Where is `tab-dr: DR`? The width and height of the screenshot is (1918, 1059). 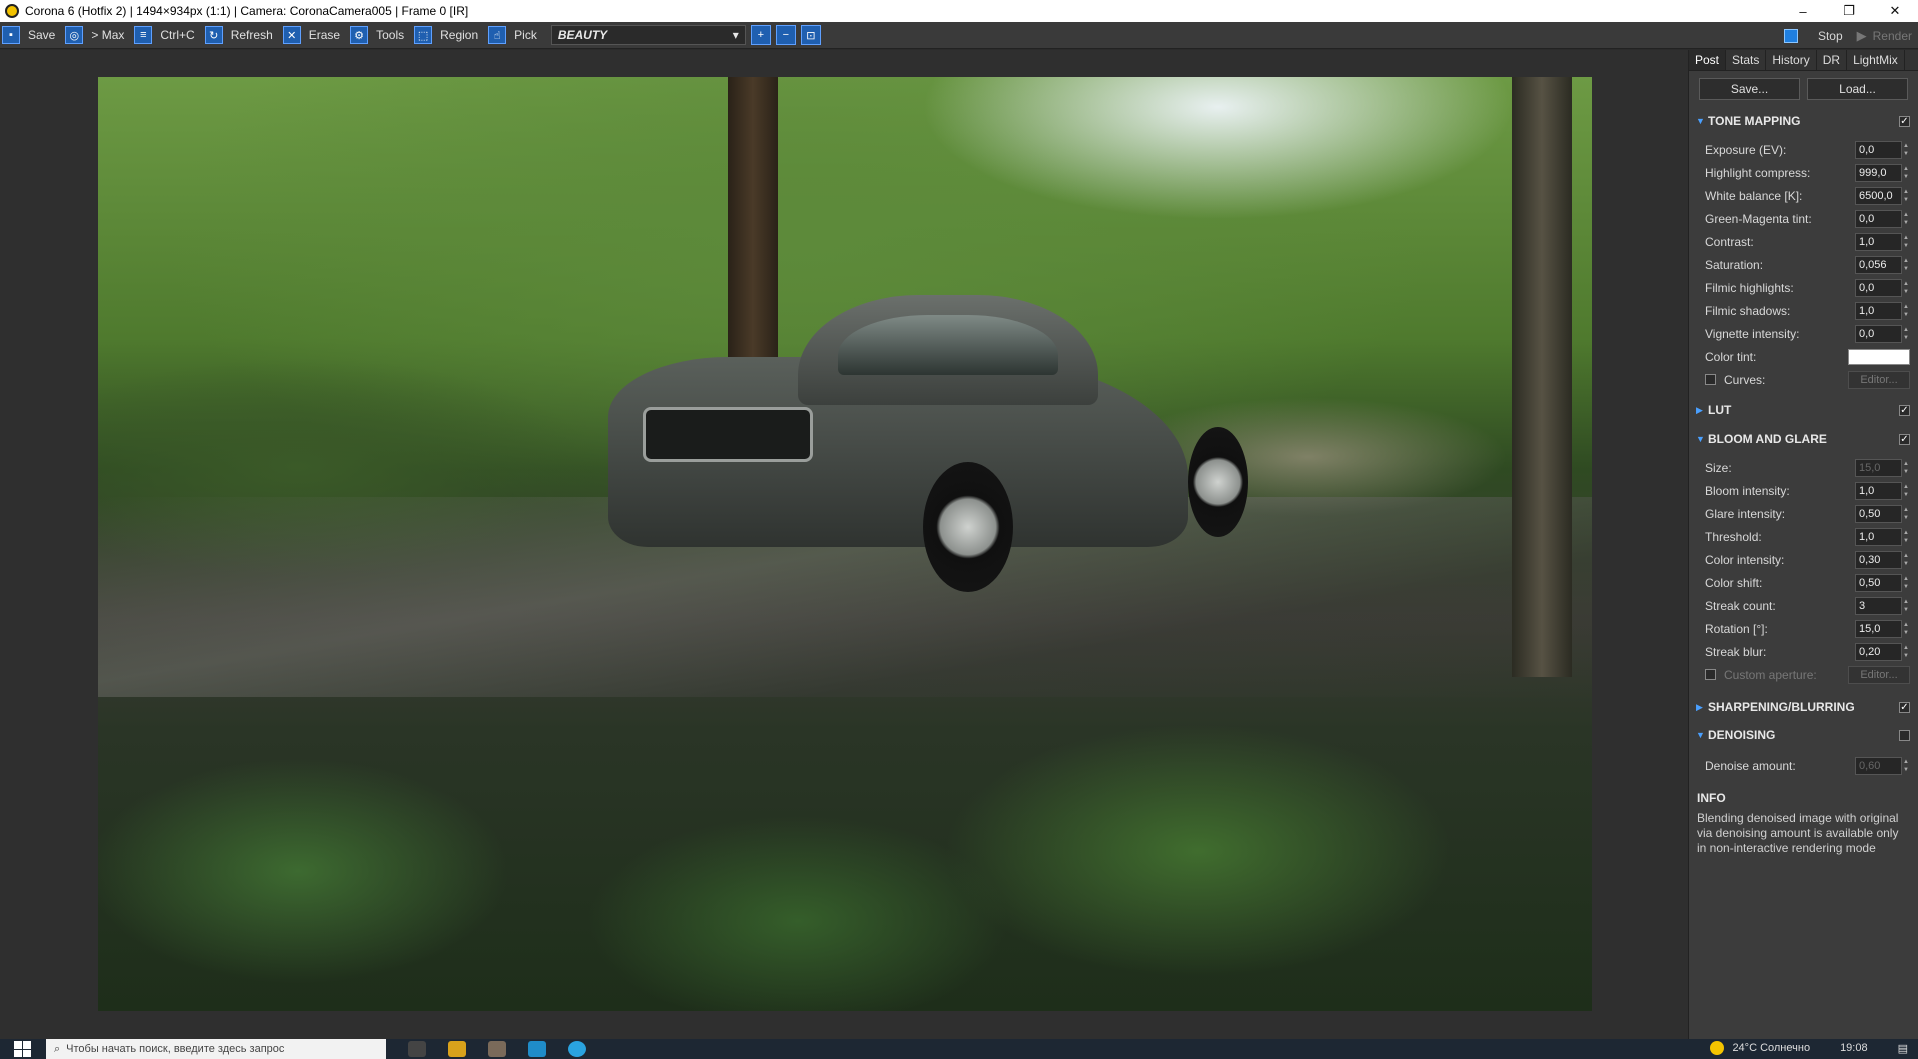 tab-dr: DR is located at coordinates (1832, 60).